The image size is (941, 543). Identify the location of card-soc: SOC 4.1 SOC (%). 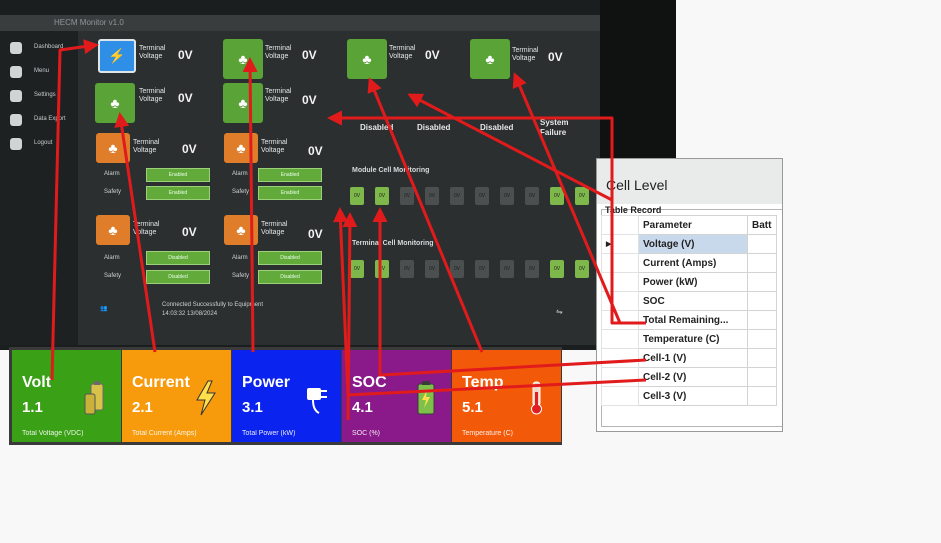
(396, 396).